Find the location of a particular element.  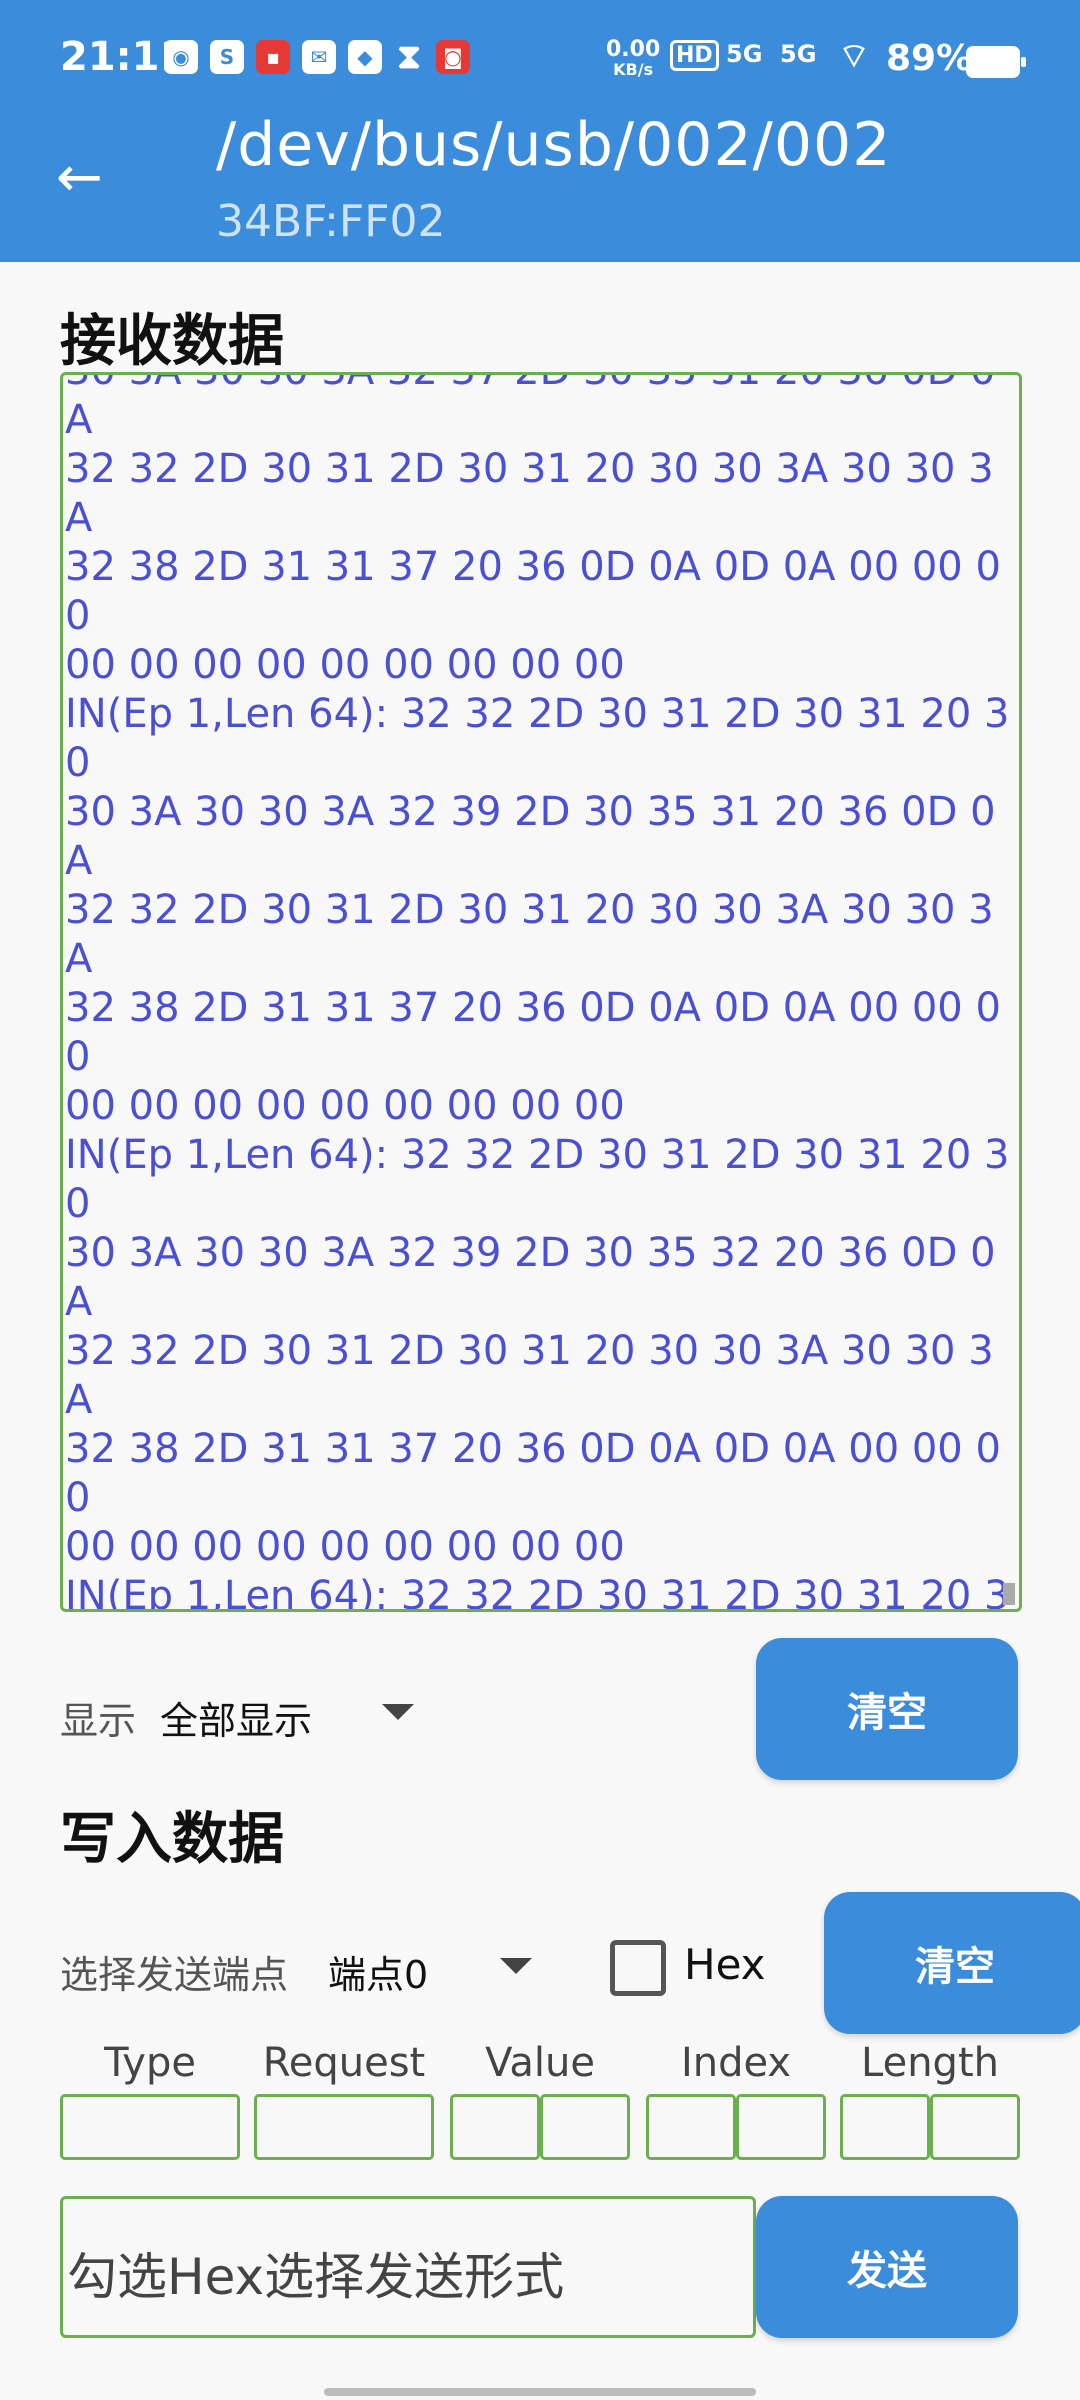

red-app-notification-icon: ▪ is located at coordinates (273, 57).